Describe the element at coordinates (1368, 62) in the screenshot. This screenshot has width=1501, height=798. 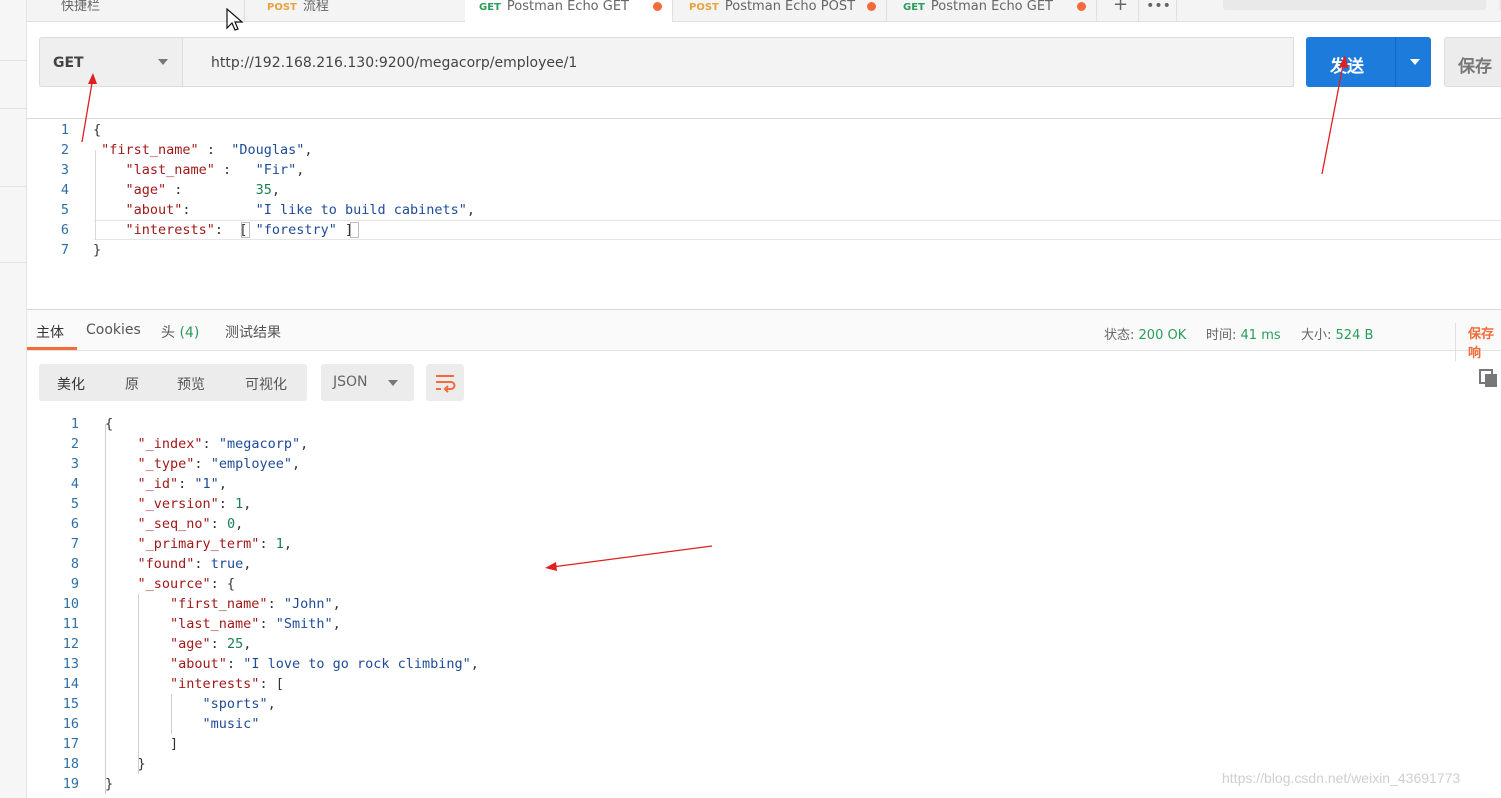
I see `send-button: 发送` at that location.